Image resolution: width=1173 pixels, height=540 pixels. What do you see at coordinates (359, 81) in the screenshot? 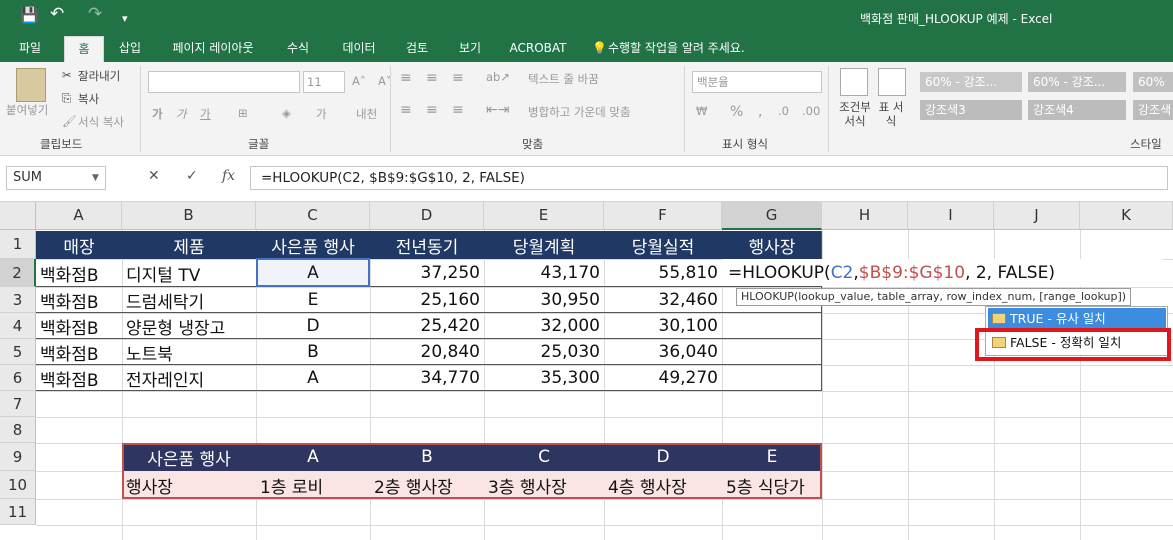
I see `grow-font-icon: A˄` at bounding box center [359, 81].